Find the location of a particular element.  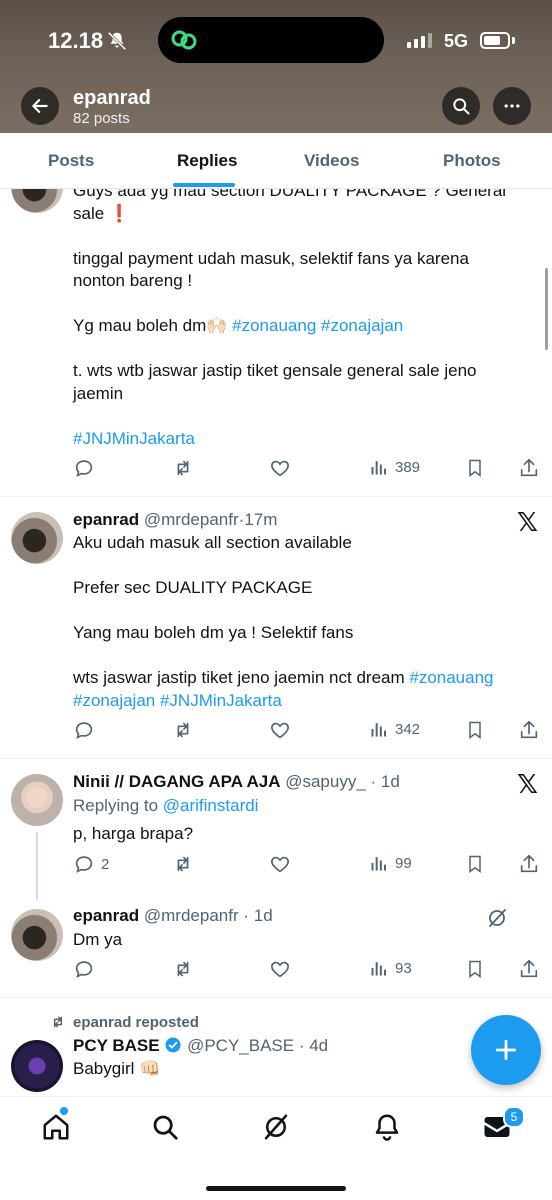

post-count: 82 posts is located at coordinates (101, 118).